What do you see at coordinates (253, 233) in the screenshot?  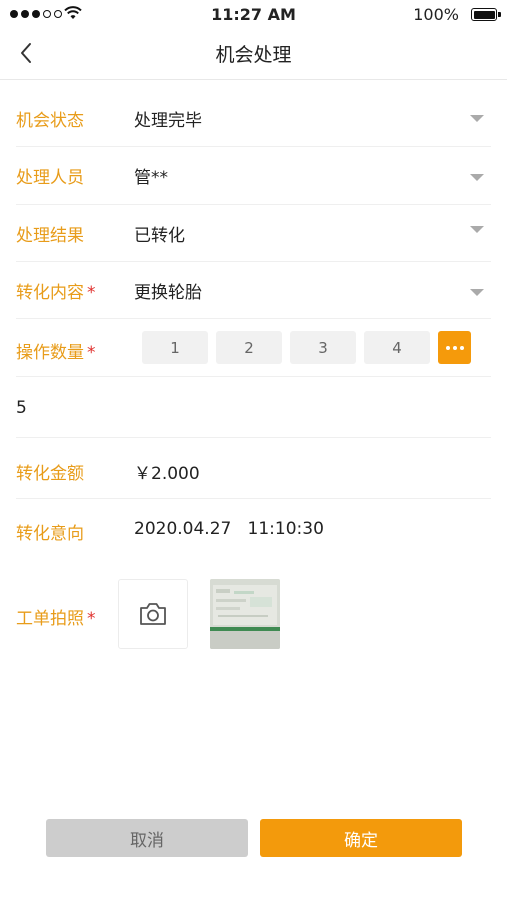 I see `result-select: 处理结果 已转化` at bounding box center [253, 233].